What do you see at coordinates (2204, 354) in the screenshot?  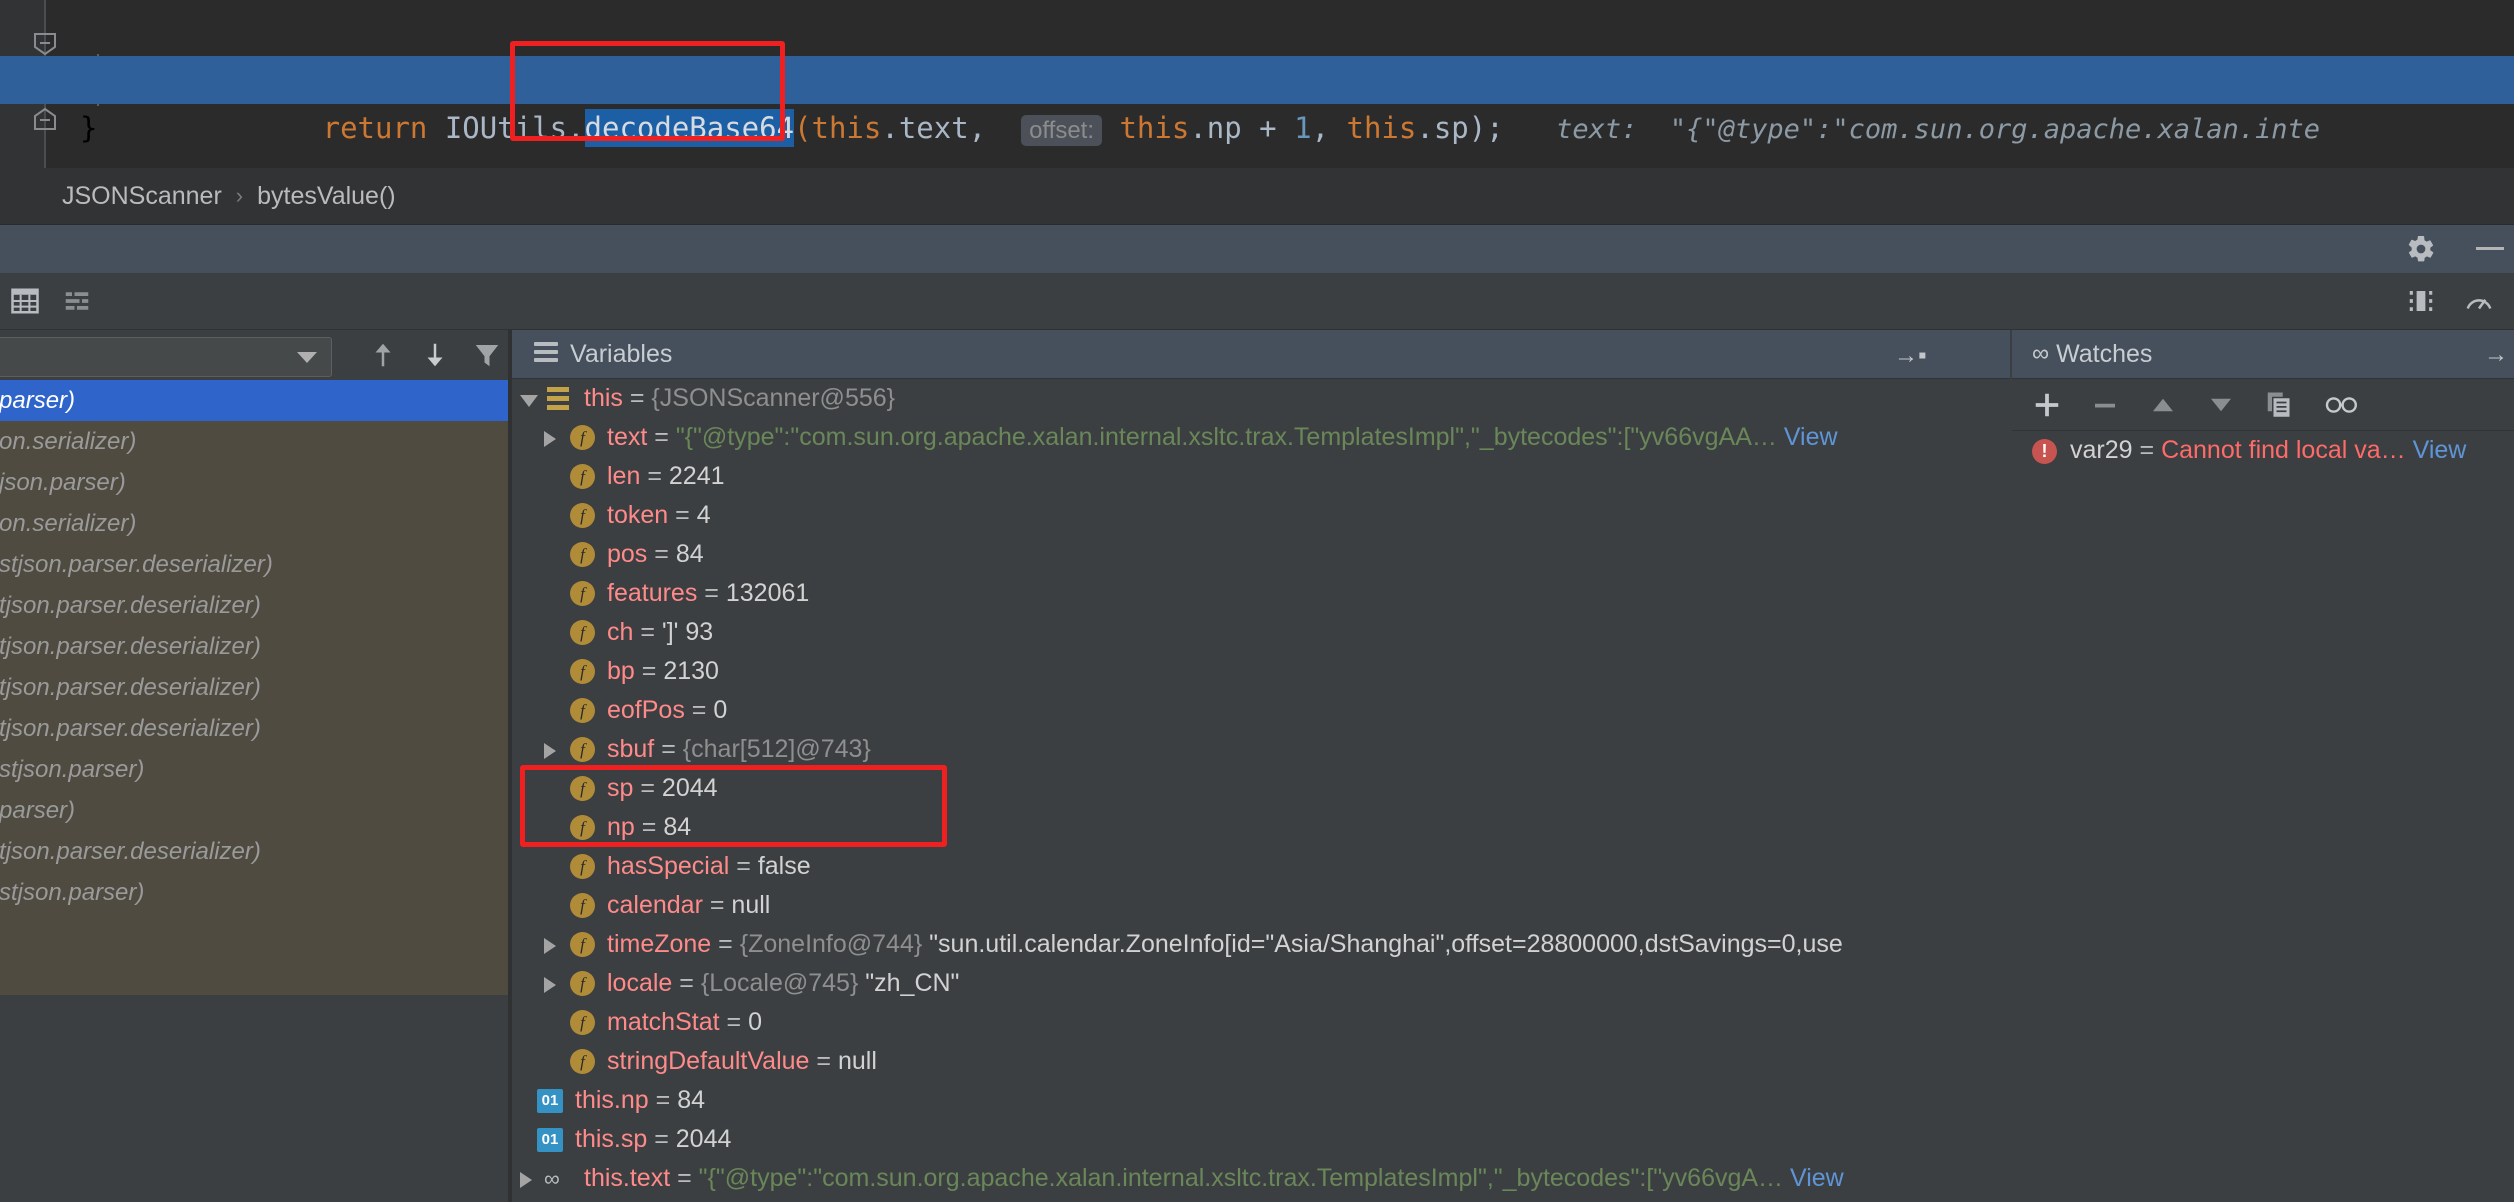 I see `watches-header: →▪ ∞ Watches →` at bounding box center [2204, 354].